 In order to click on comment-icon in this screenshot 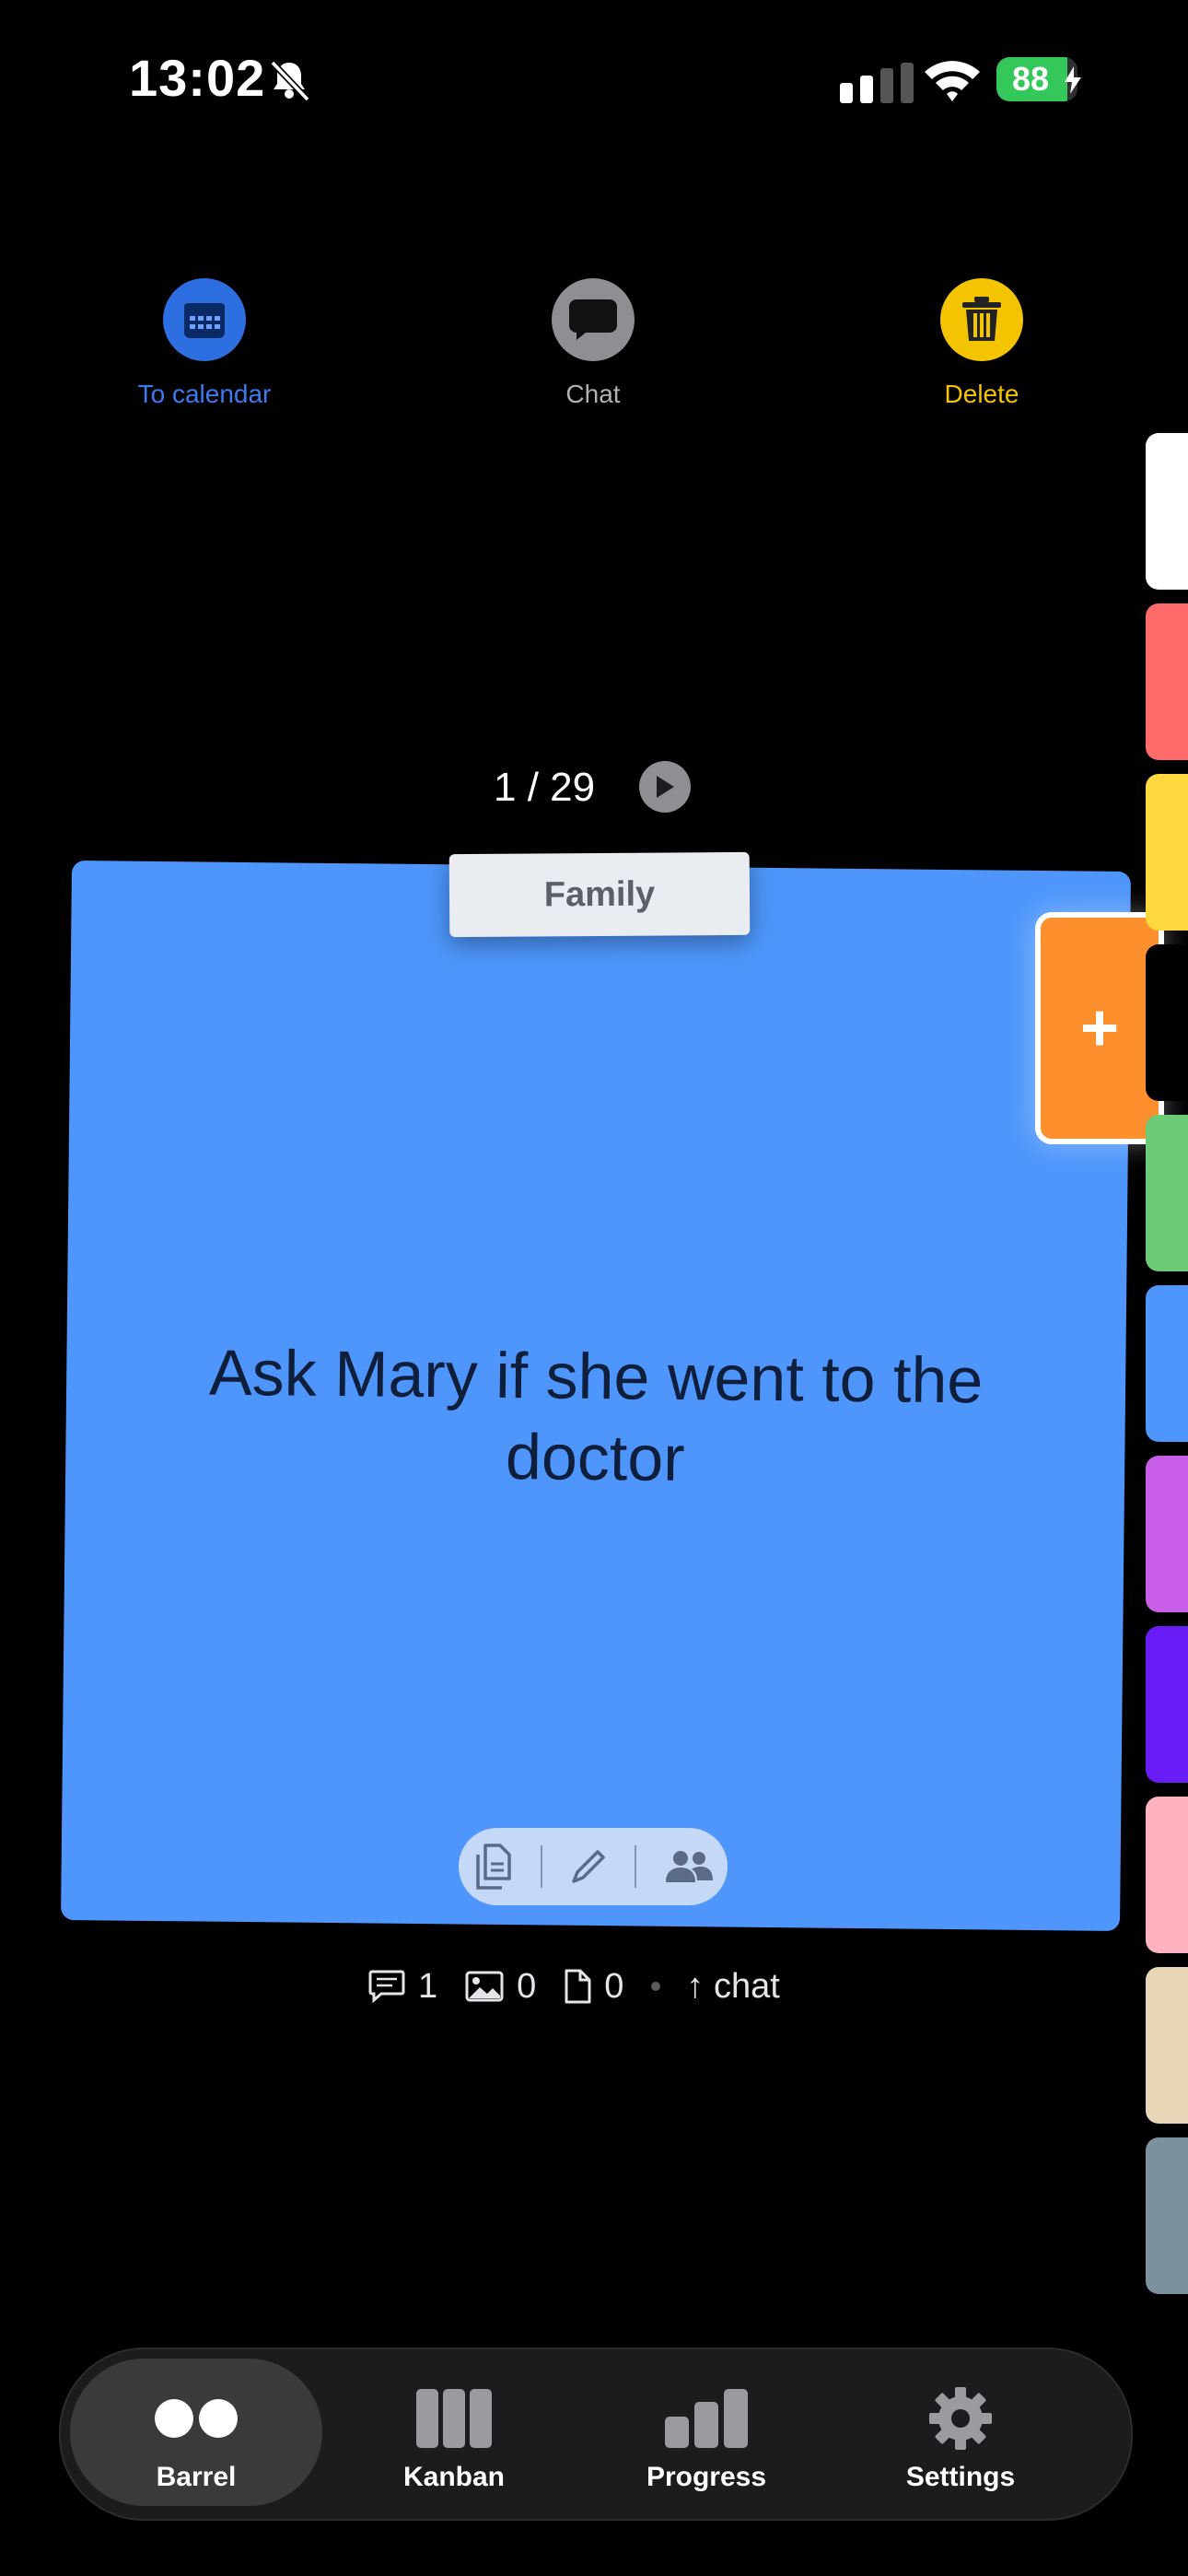, I will do `click(386, 1987)`.